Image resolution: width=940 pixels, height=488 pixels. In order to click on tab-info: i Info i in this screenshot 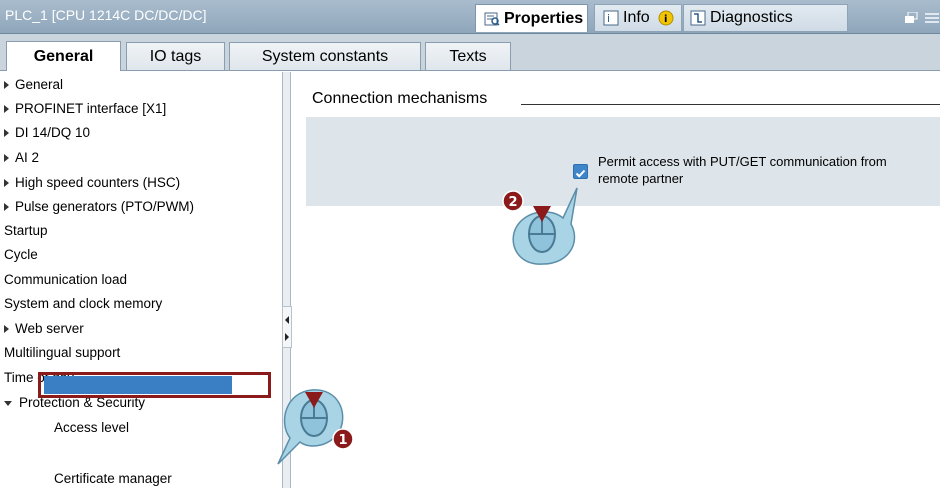, I will do `click(638, 18)`.